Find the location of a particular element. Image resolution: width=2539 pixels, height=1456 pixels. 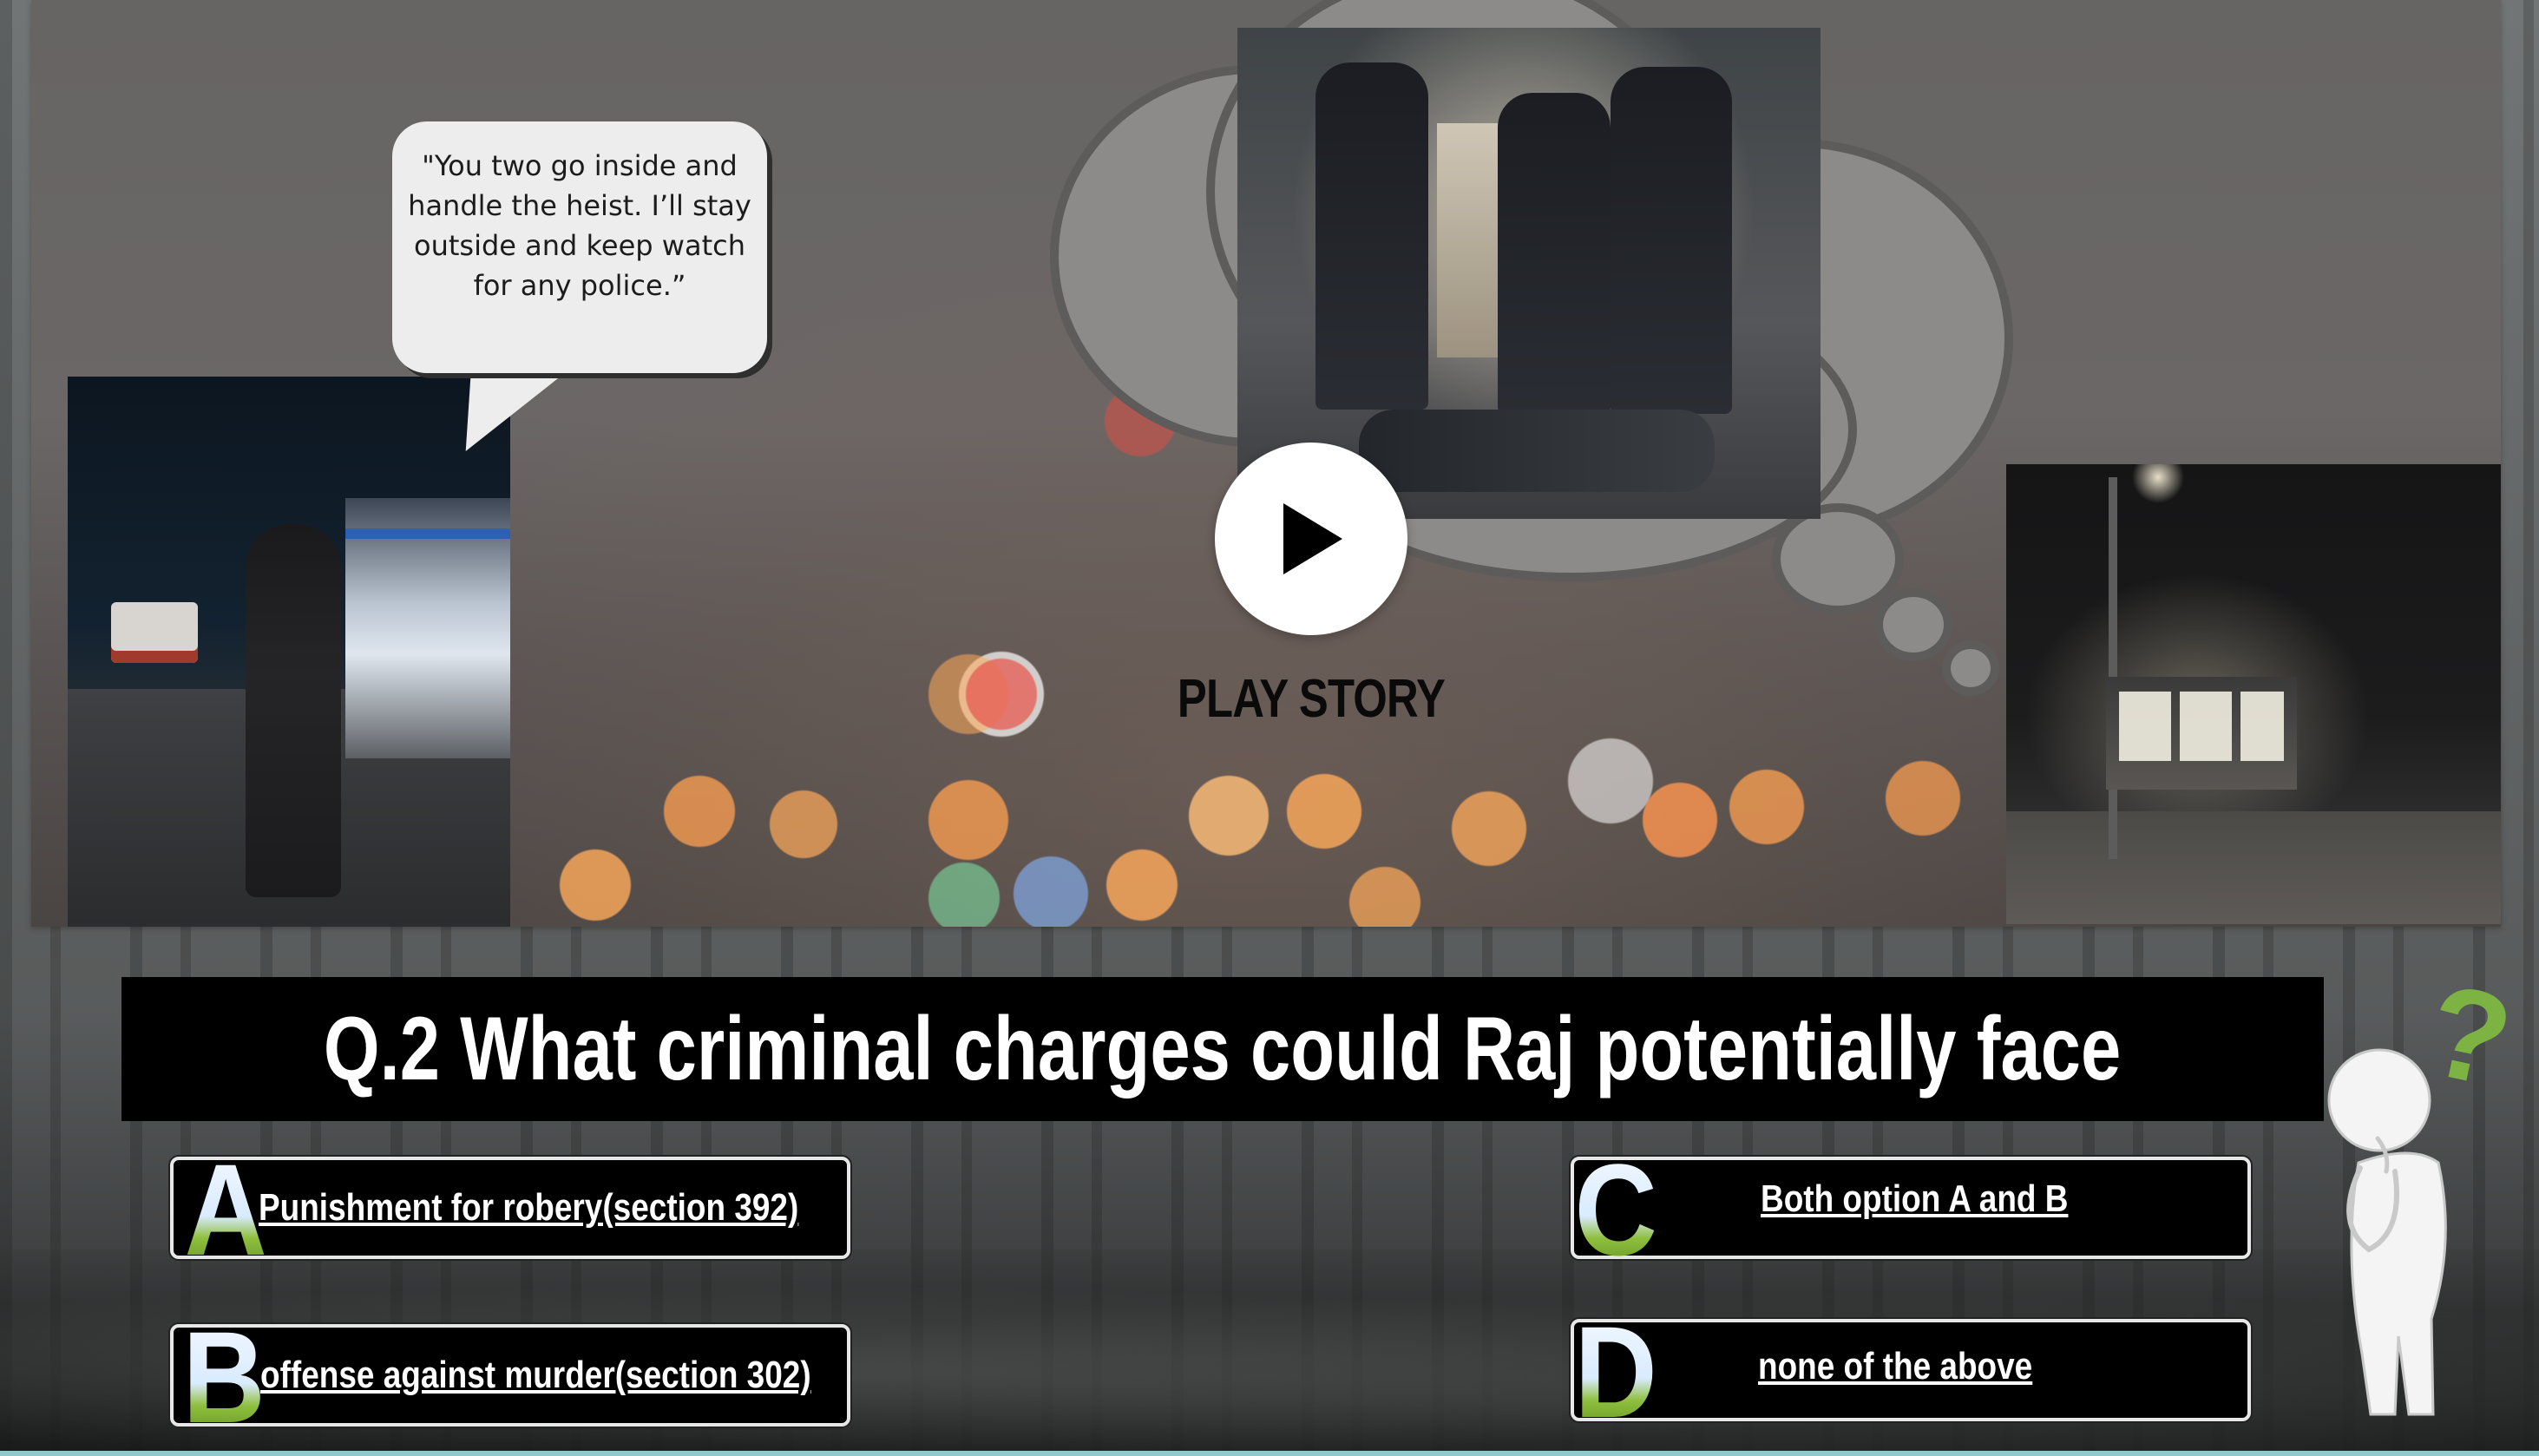

bottom-rule is located at coordinates (1269, 1453).